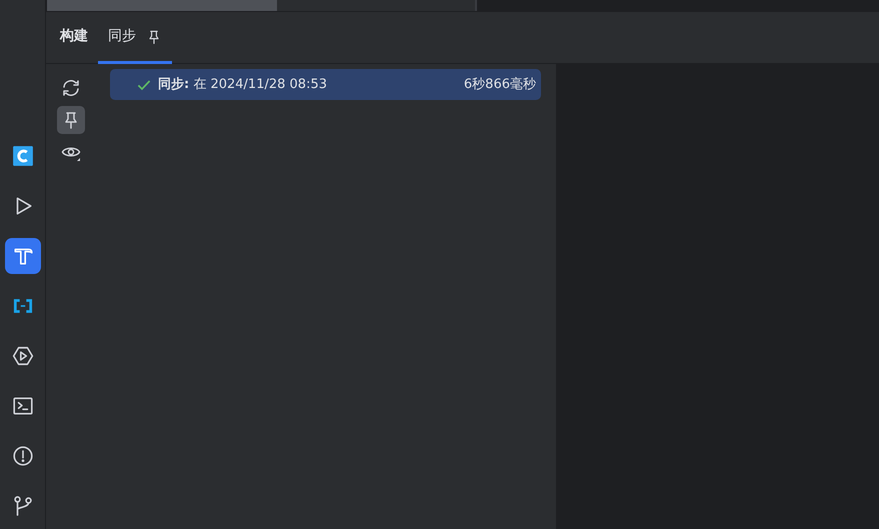  I want to click on row-text: 同步: 在 2024/11/28 08:53, so click(242, 85).